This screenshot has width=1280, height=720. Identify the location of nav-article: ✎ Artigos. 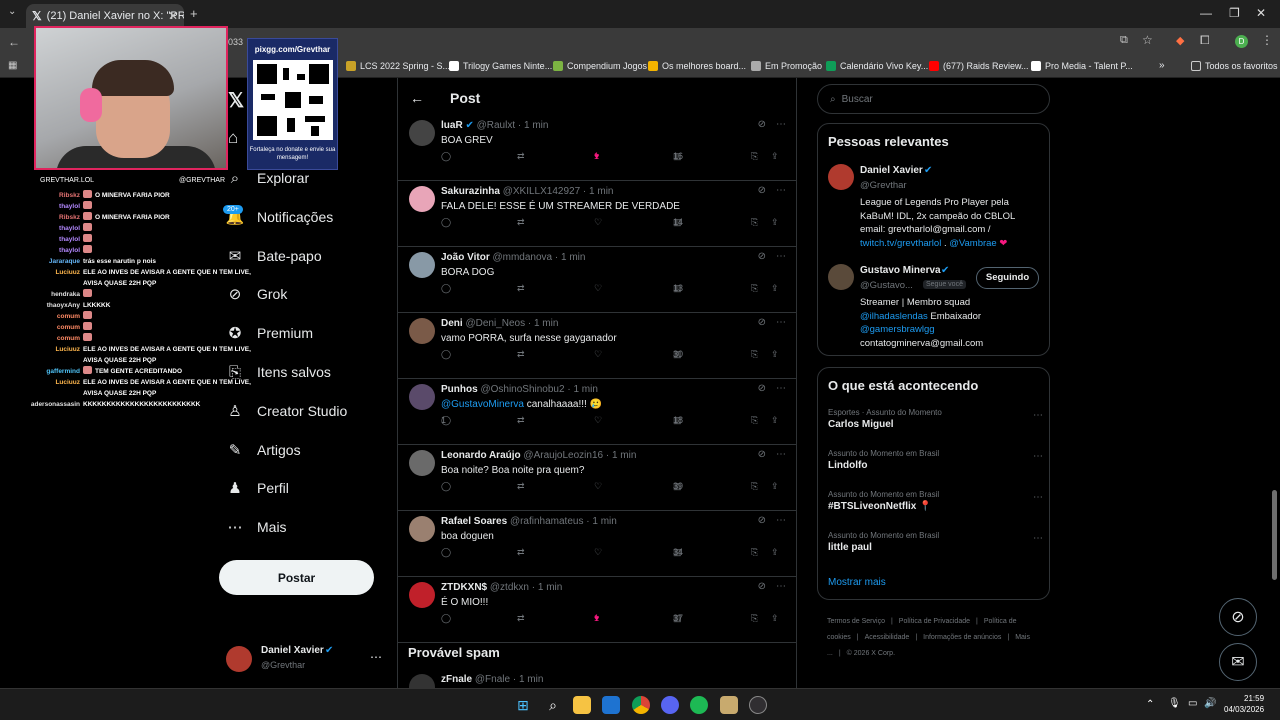
(263, 450).